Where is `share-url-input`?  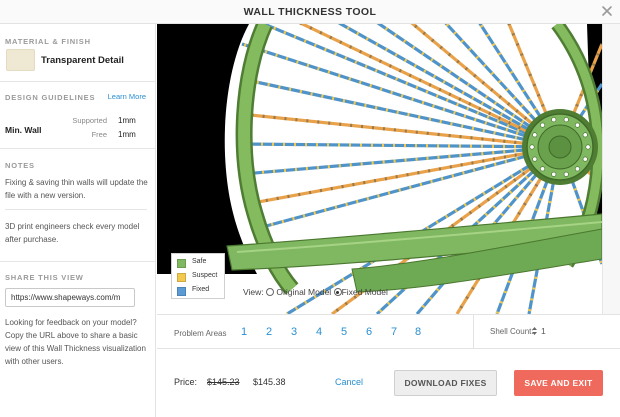
share-url-input is located at coordinates (70, 297).